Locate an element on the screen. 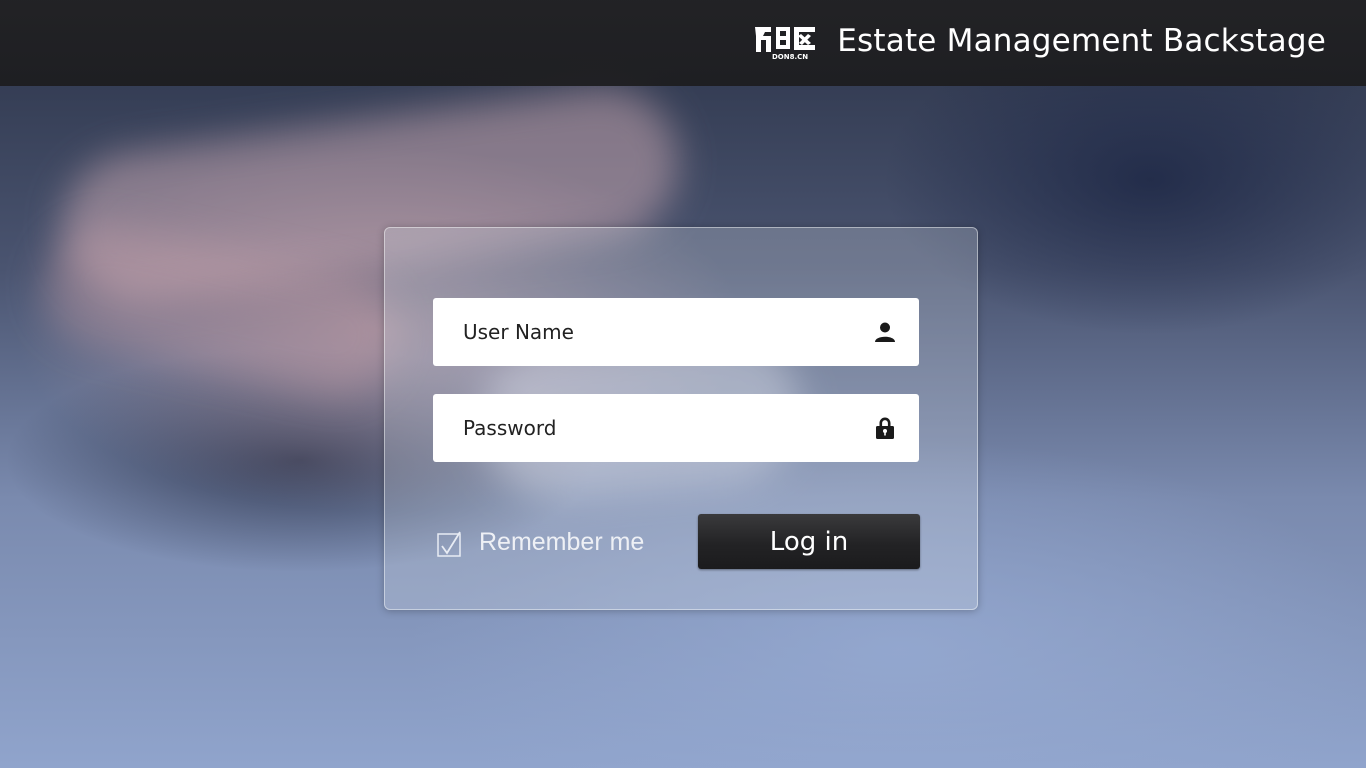 This screenshot has height=768, width=1366. svg-text: DON8.CN is located at coordinates (790, 57).